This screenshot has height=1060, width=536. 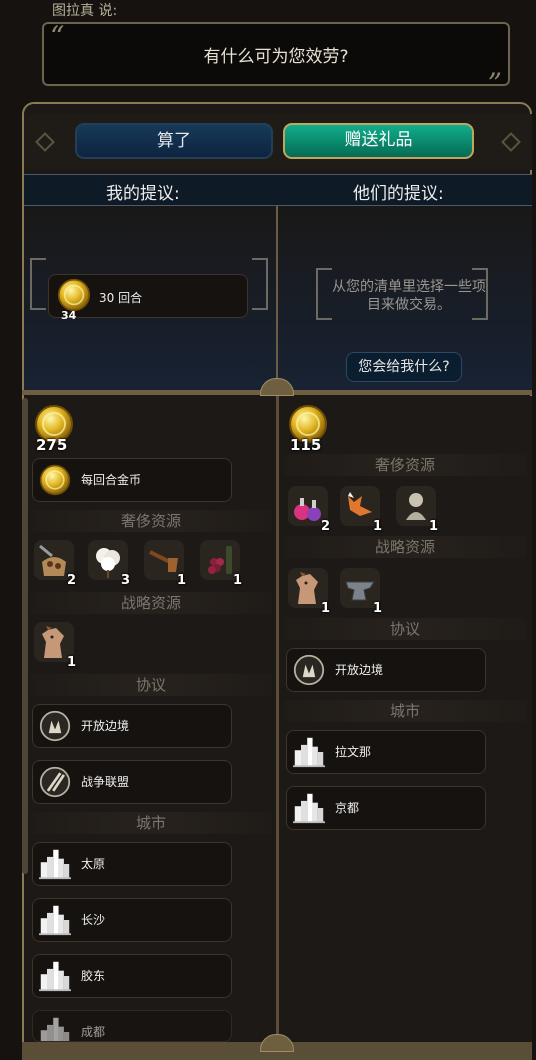 What do you see at coordinates (110, 564) in the screenshot?
I see `luxury-item-cotton: 3` at bounding box center [110, 564].